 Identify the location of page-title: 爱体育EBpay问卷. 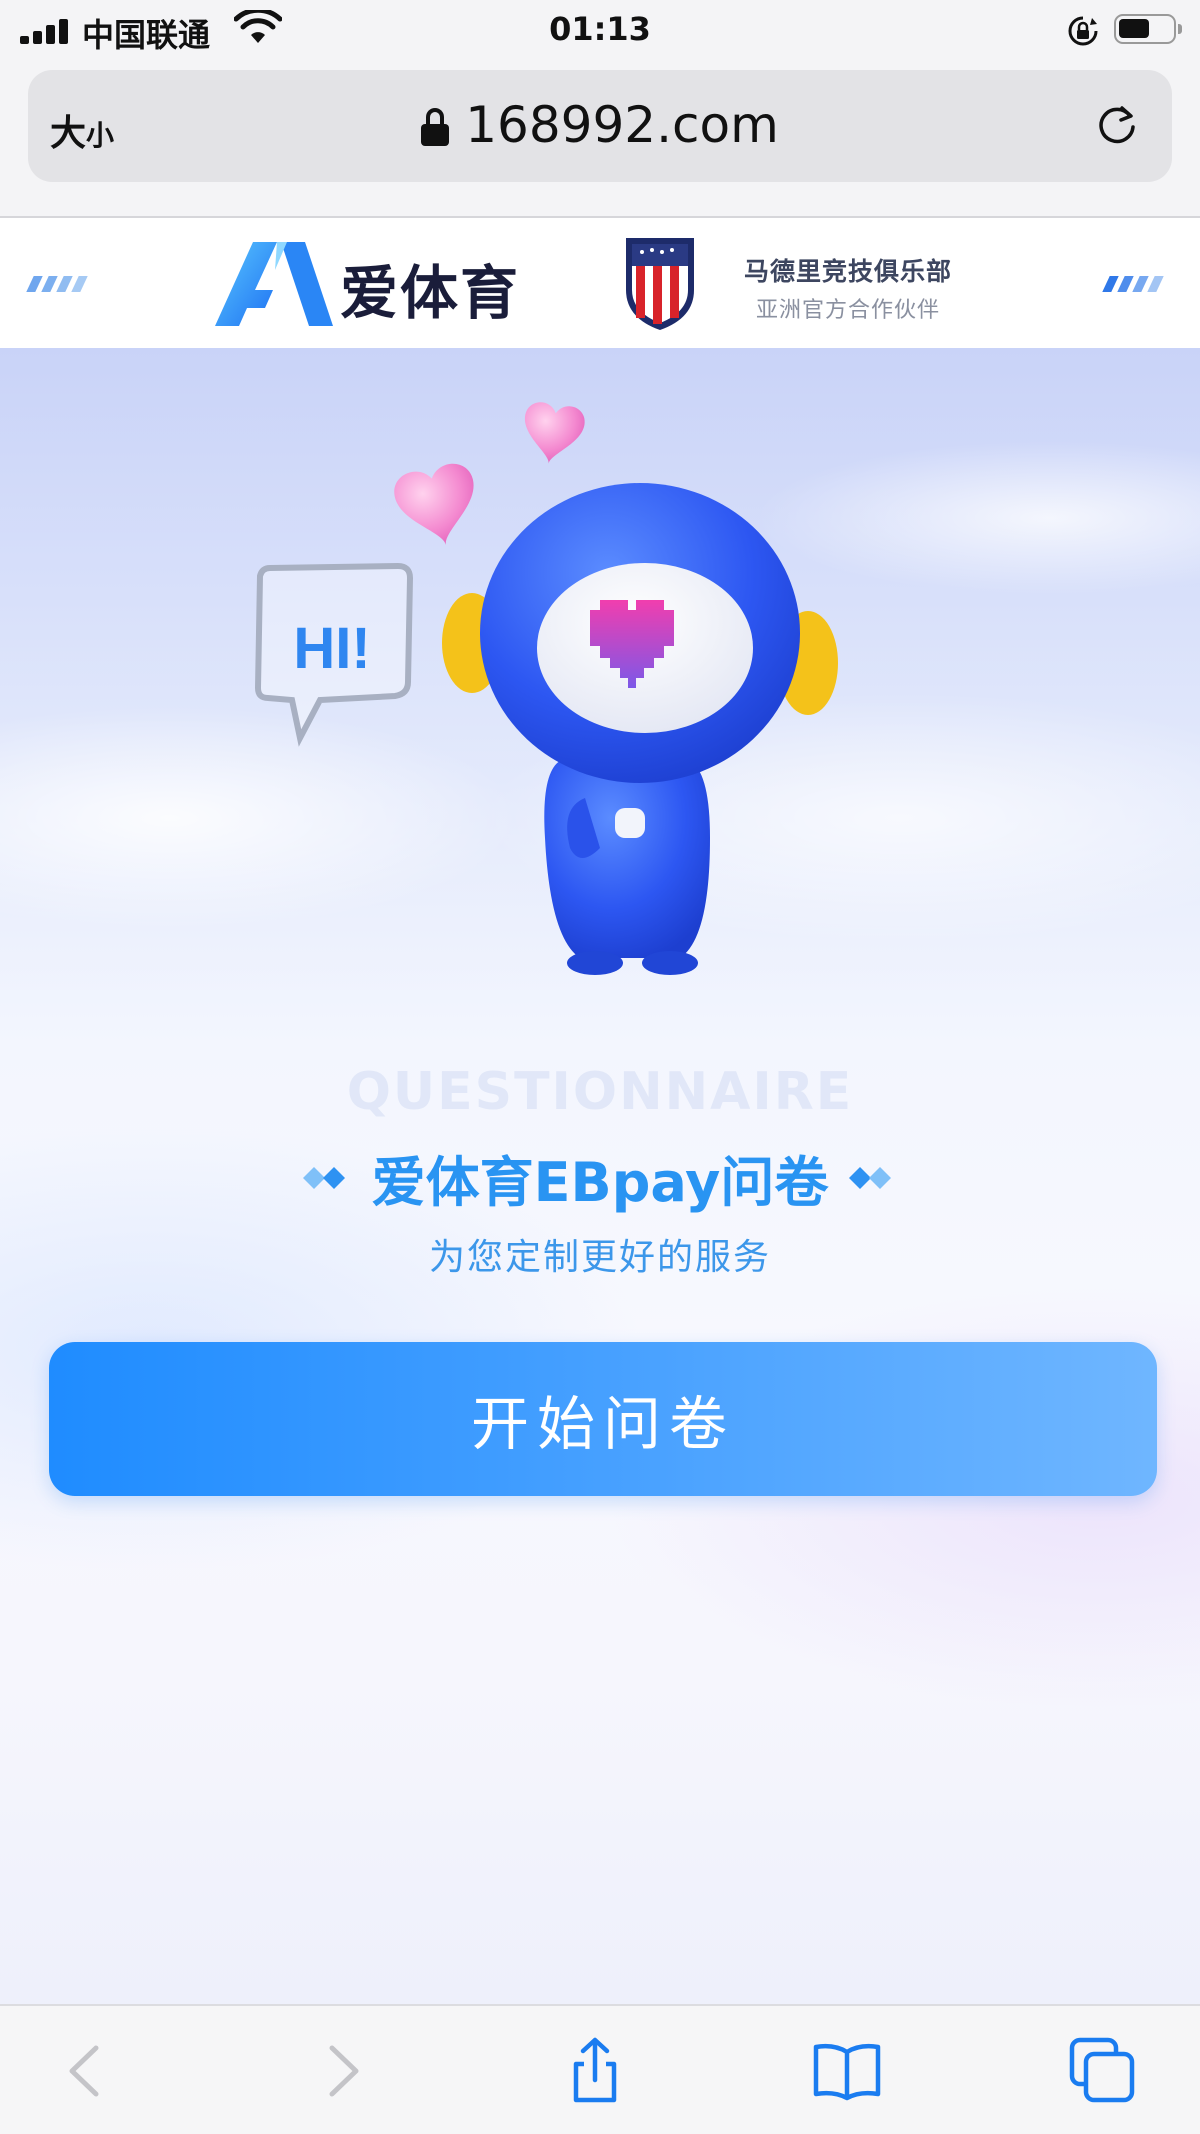
(600, 1182).